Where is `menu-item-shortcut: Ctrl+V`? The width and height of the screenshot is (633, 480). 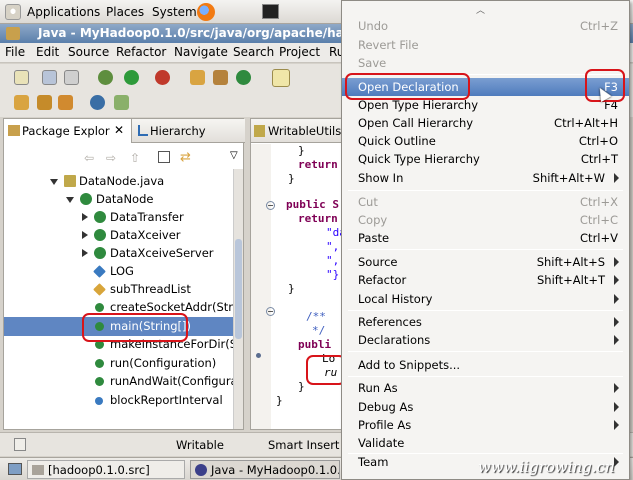
menu-item-shortcut: Ctrl+V is located at coordinates (599, 238).